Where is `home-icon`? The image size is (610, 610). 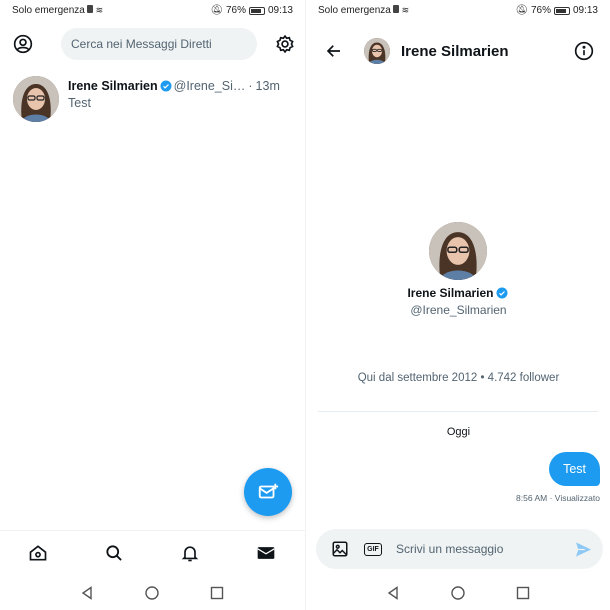
home-icon is located at coordinates (38, 553).